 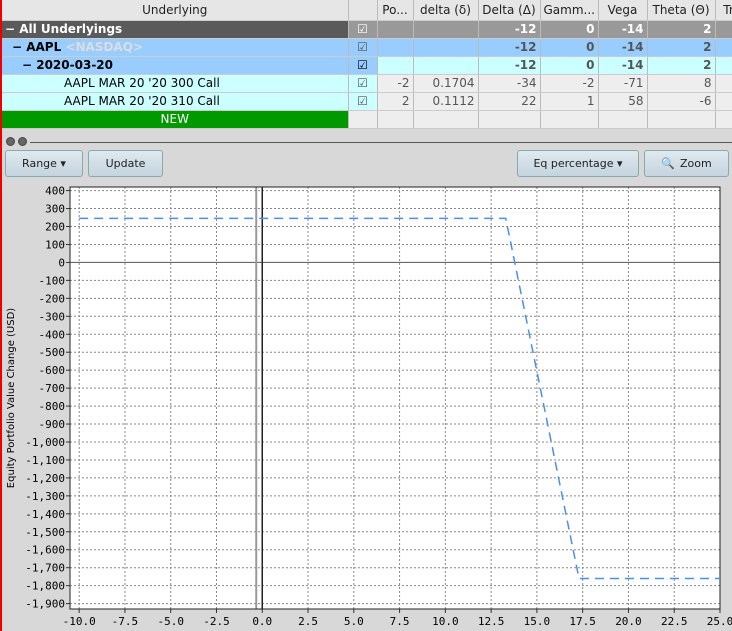 What do you see at coordinates (628, 621) in the screenshot?
I see `x-tick-label: 20.0` at bounding box center [628, 621].